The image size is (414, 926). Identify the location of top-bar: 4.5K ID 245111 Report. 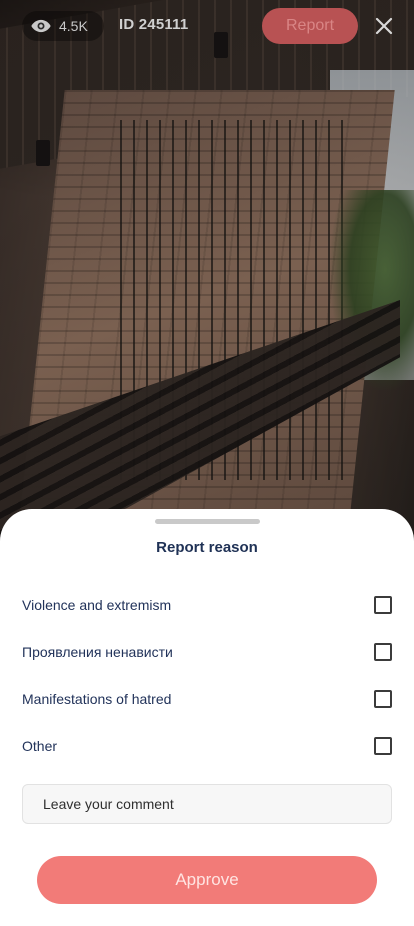
(207, 27).